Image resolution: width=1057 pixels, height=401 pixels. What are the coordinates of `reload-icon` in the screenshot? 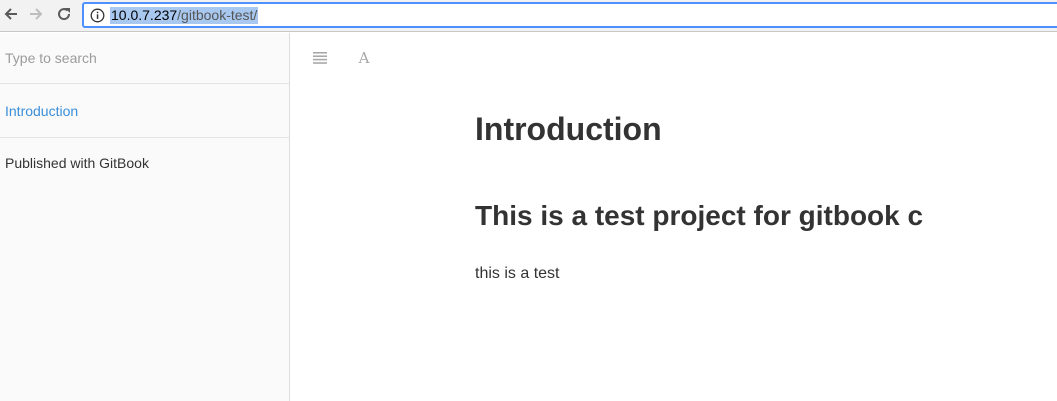 It's located at (64, 14).